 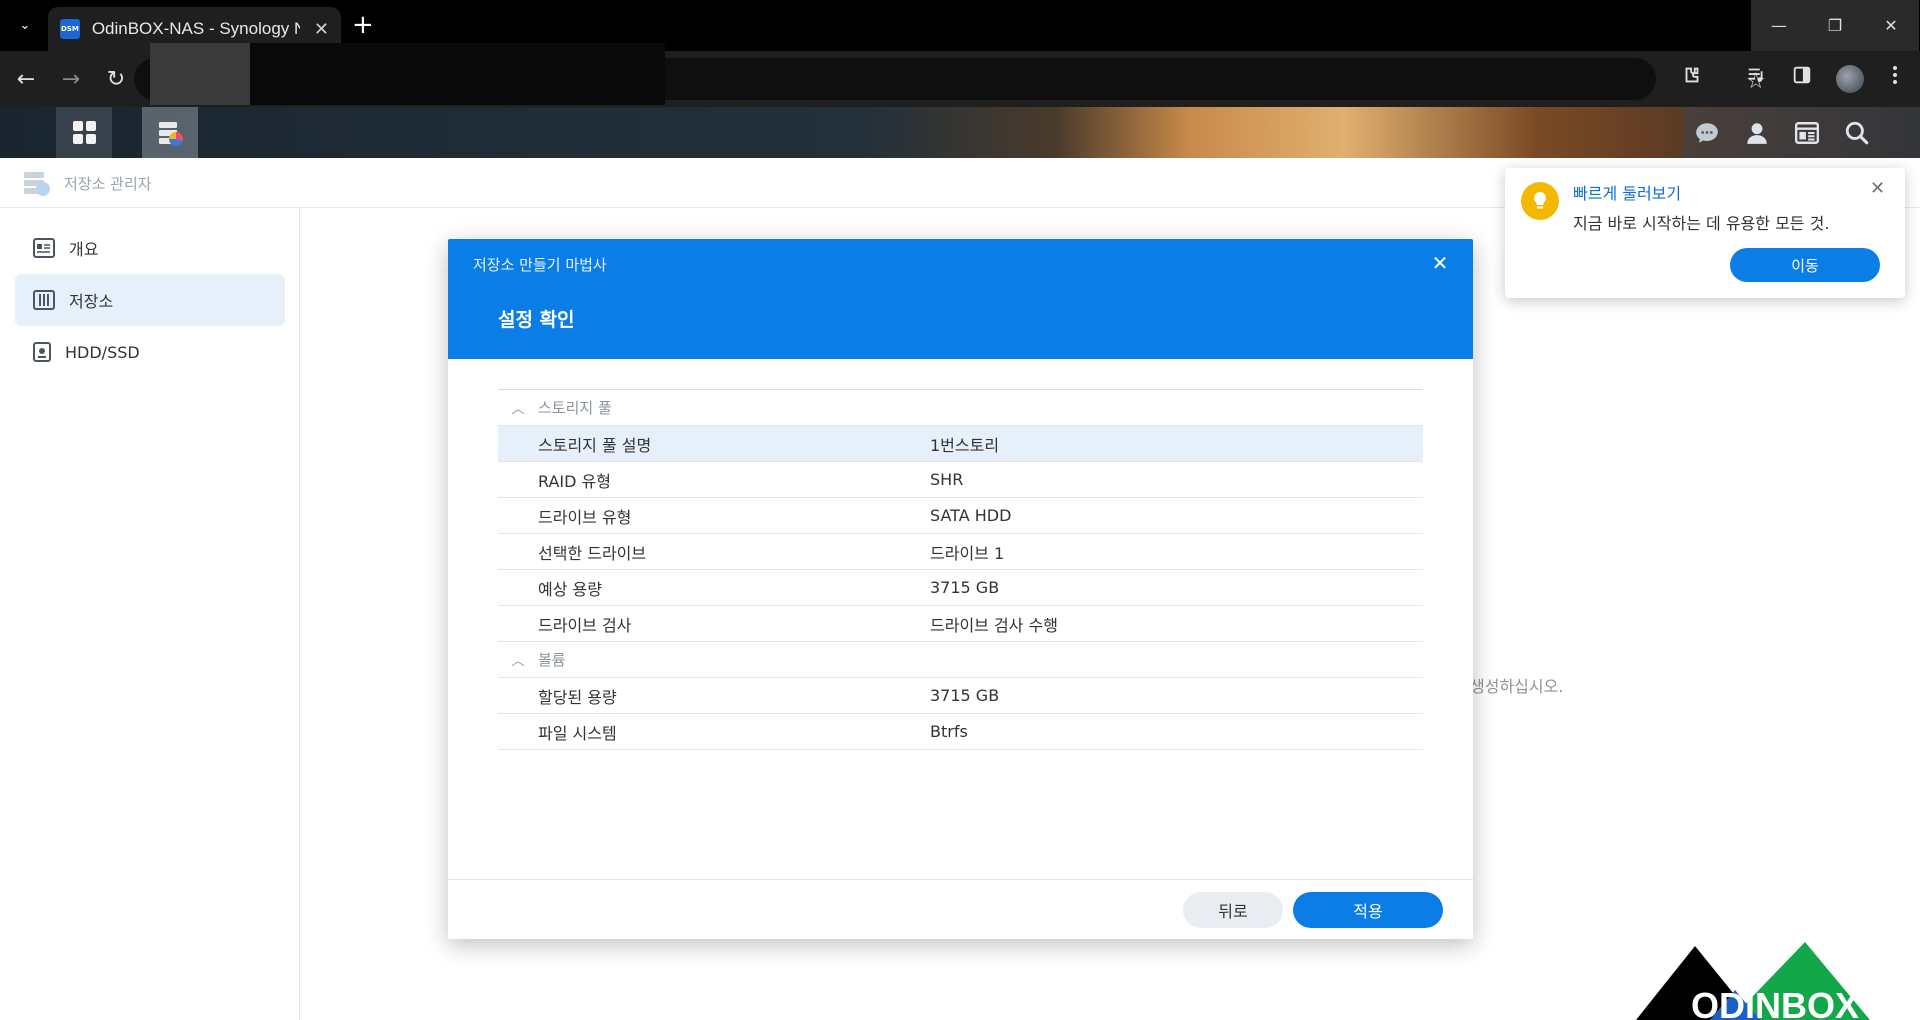 I want to click on apply-button: 적용, so click(x=1368, y=910).